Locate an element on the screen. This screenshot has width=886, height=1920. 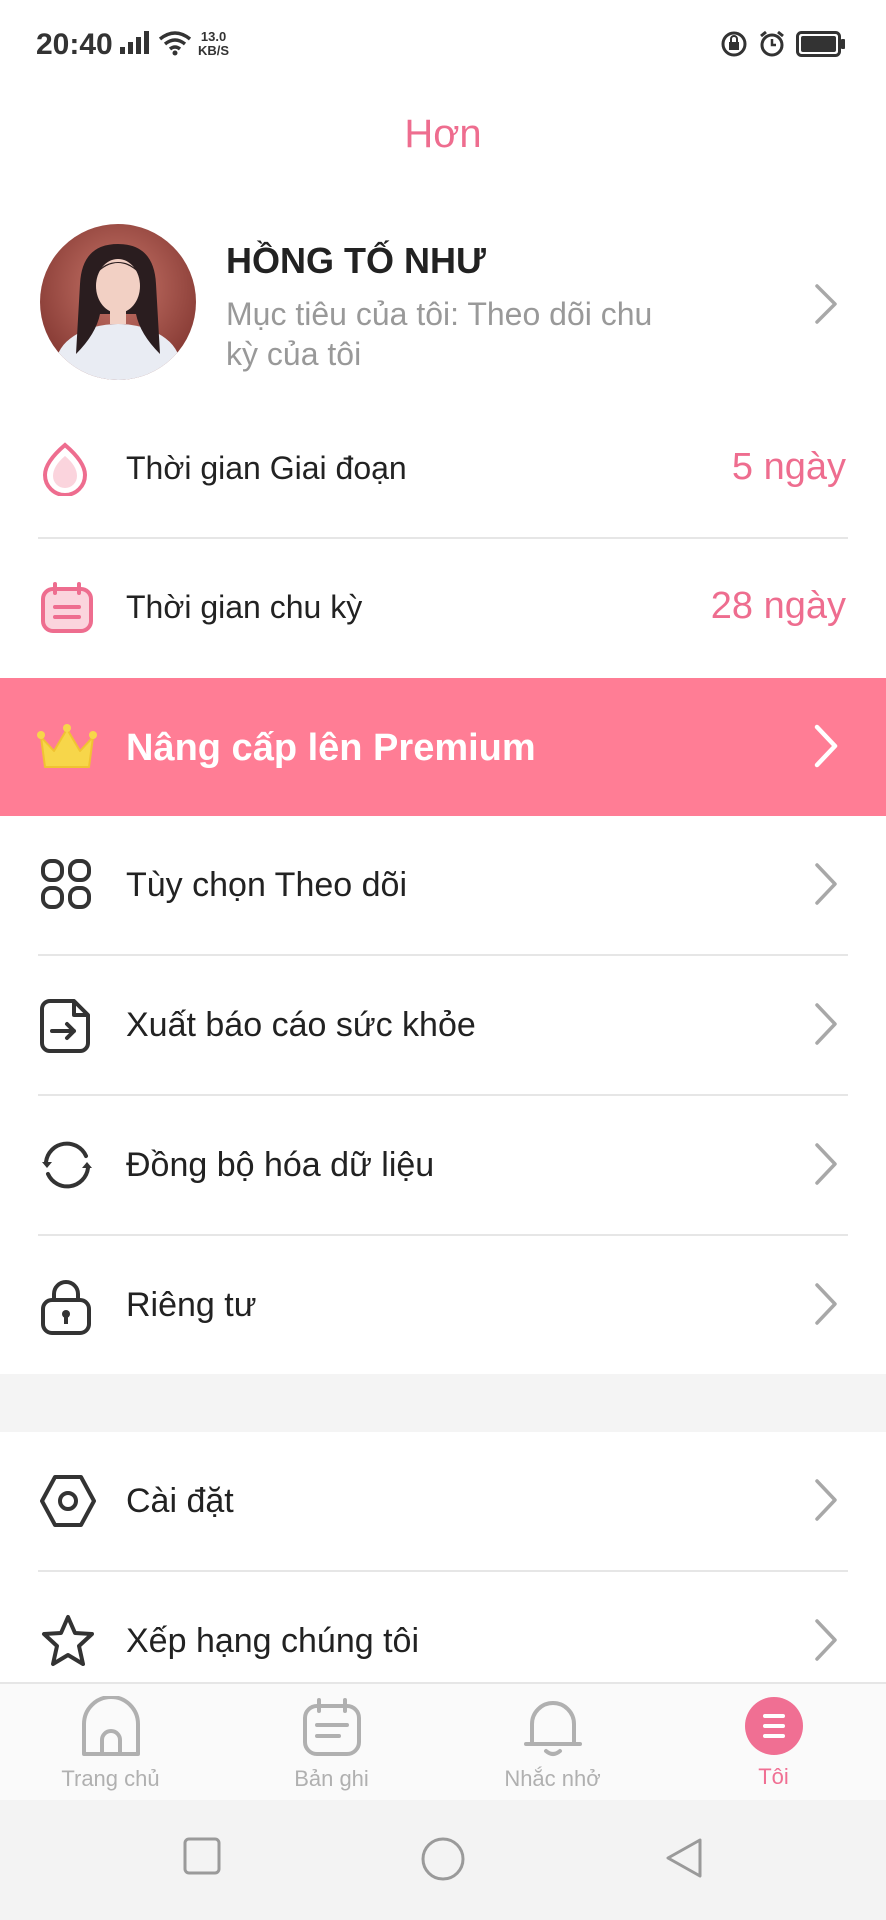
menu-item-label: Tùy chọn Theo dõi is located at coordinates (266, 885).